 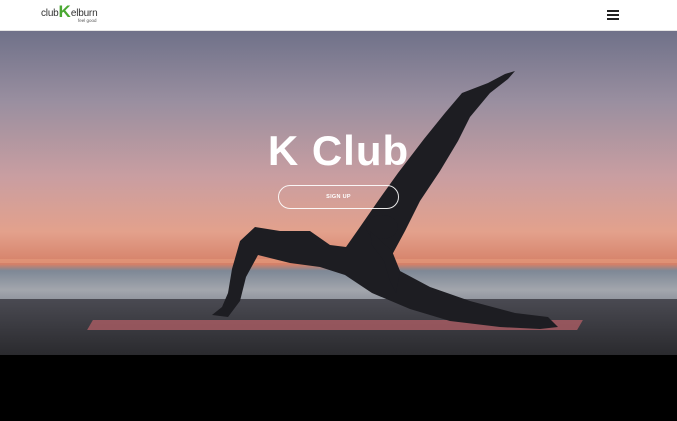 What do you see at coordinates (338, 15) in the screenshot?
I see `site-header: clubKelburn feel good` at bounding box center [338, 15].